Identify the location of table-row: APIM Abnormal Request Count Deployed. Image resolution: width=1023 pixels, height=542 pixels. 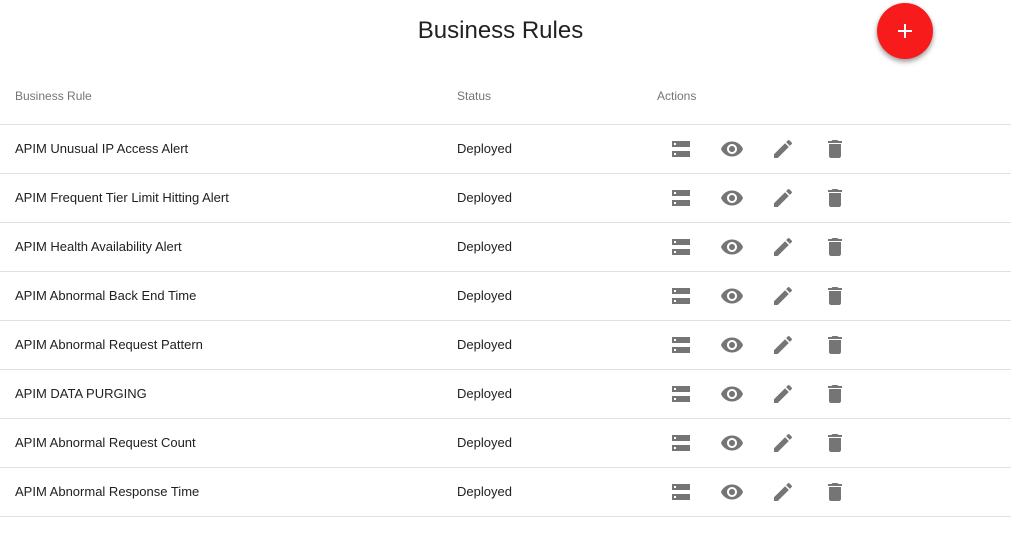
(505, 443).